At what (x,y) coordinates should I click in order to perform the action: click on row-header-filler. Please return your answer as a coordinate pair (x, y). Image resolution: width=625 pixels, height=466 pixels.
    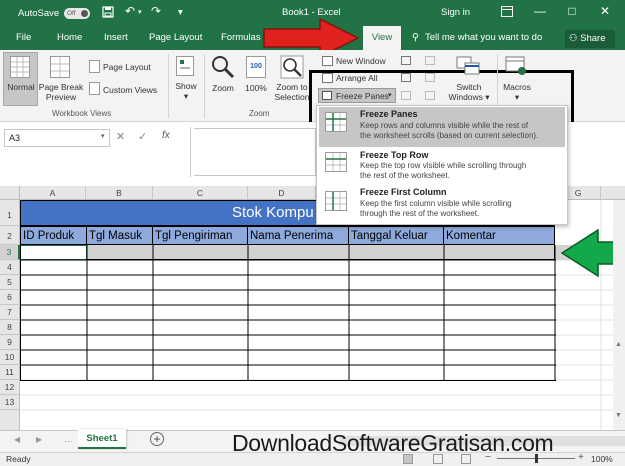
    Looking at the image, I should click on (10, 420).